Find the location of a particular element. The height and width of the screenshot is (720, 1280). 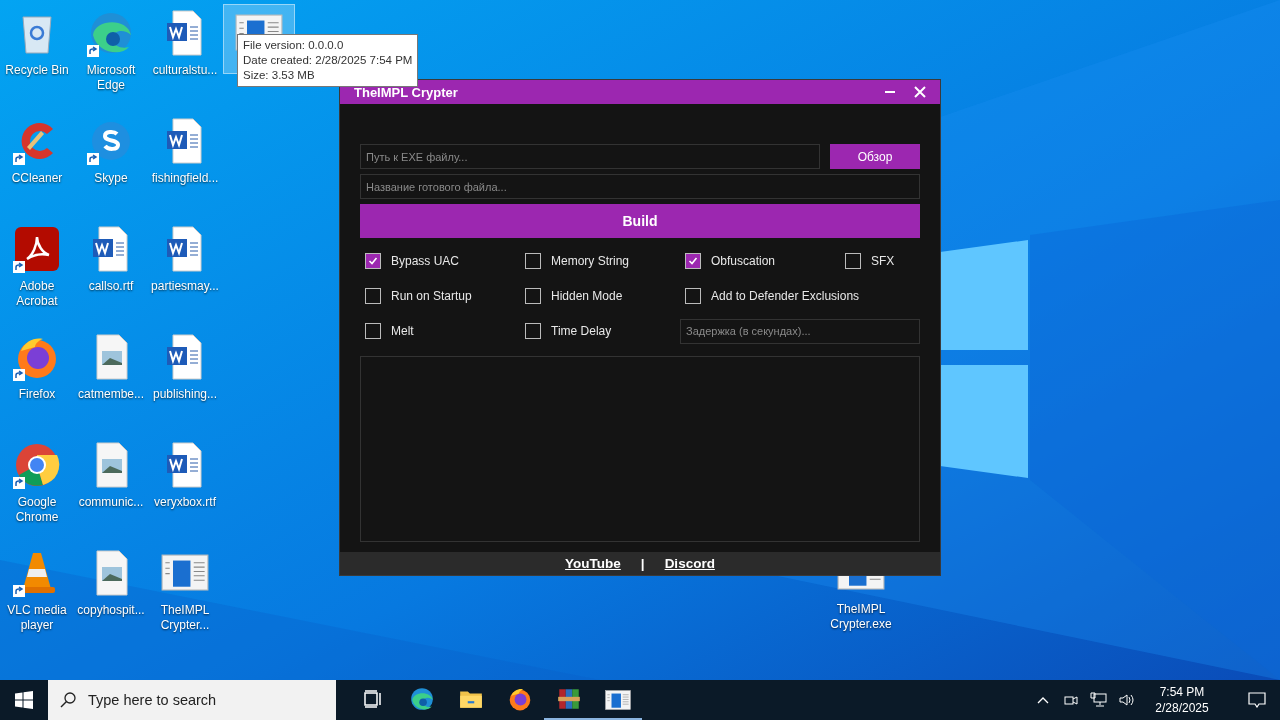

clock-time: 7:54 PM is located at coordinates (1182, 692).